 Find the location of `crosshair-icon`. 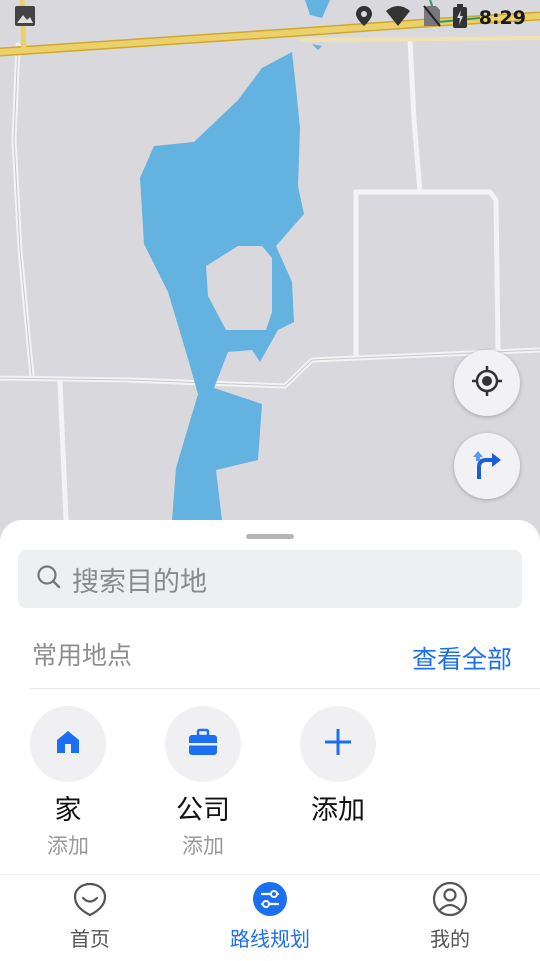

crosshair-icon is located at coordinates (487, 383).